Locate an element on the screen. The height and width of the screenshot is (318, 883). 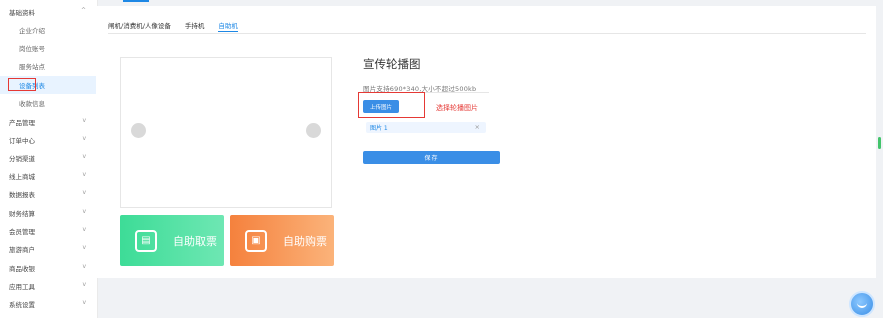
sidebar-item-label: 系统设置 is located at coordinates (22, 305).